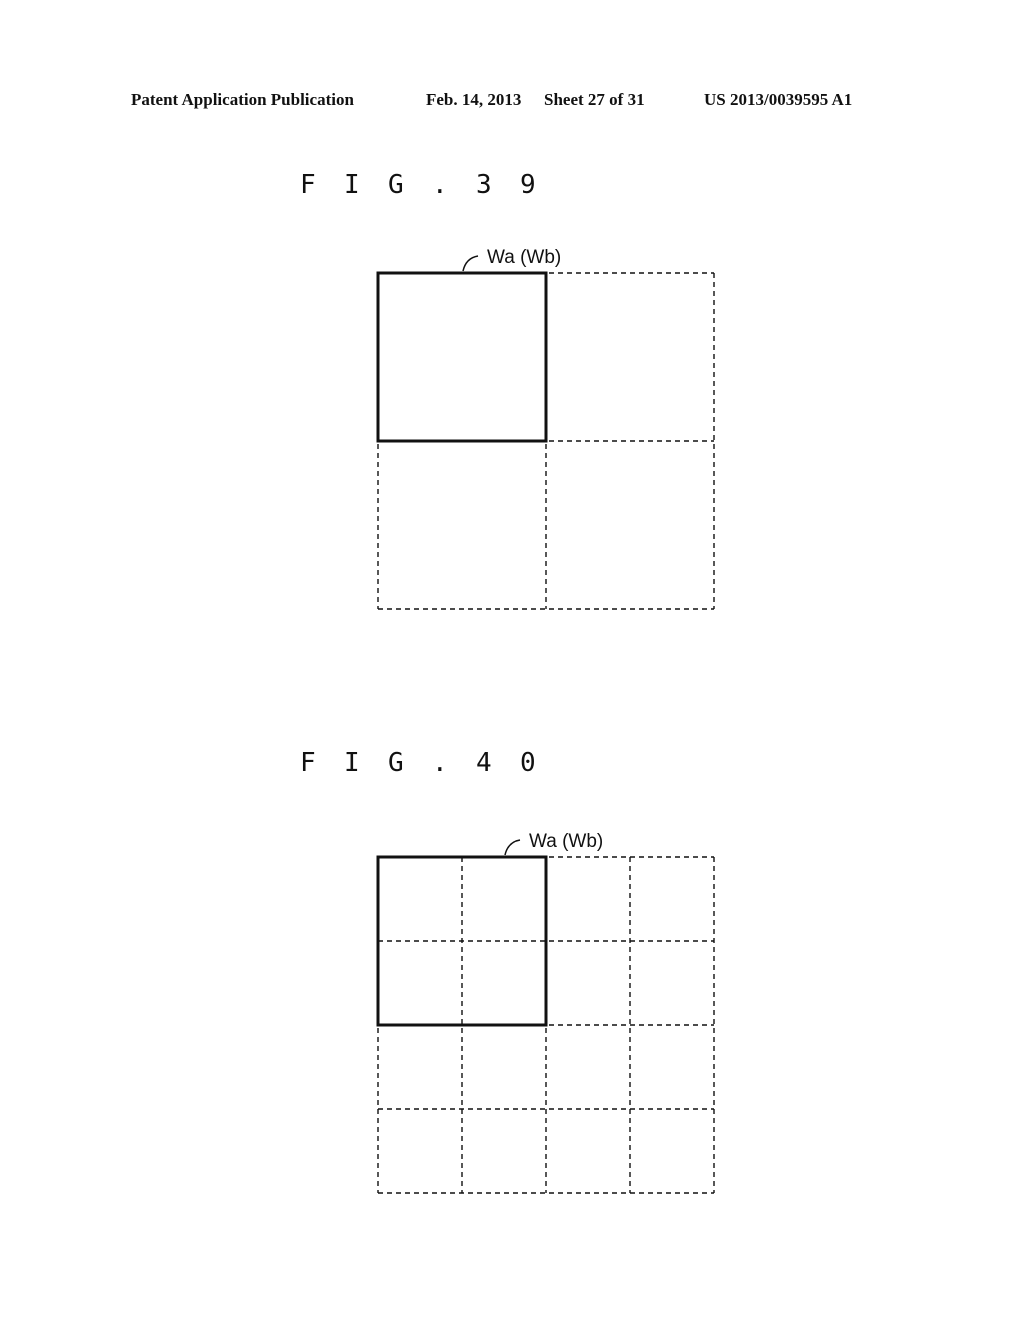 The image size is (1024, 1320). Describe the element at coordinates (512, 847) in the screenshot. I see `fig40-leader-line` at that location.